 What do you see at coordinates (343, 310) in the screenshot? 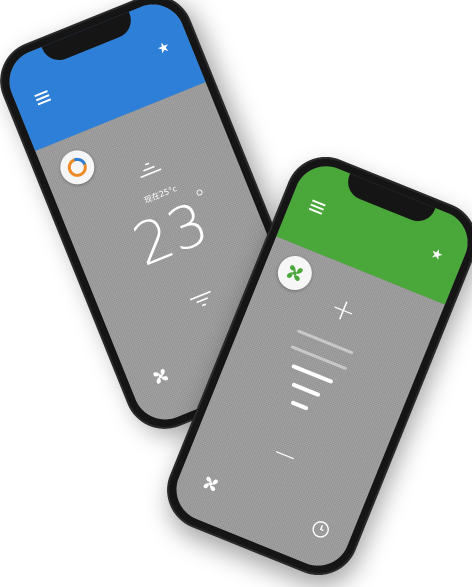
I see `speed-up-button: +` at bounding box center [343, 310].